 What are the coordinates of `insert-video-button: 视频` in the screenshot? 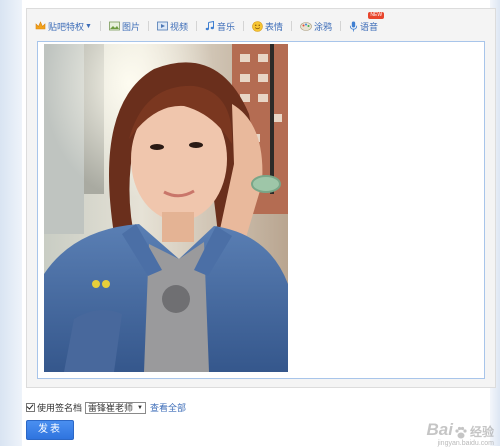 It's located at (172, 26).